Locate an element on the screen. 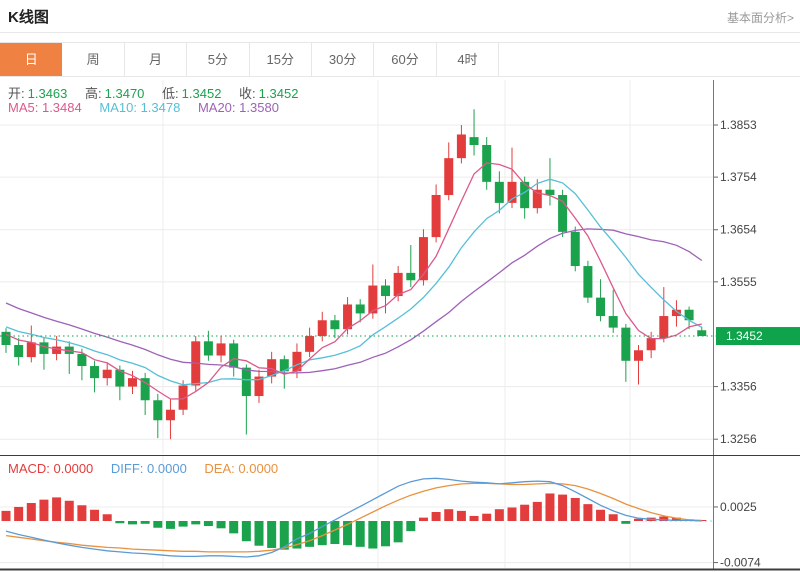 Image resolution: width=800 pixels, height=572 pixels. price-axis-label: 1.3356 is located at coordinates (738, 387).